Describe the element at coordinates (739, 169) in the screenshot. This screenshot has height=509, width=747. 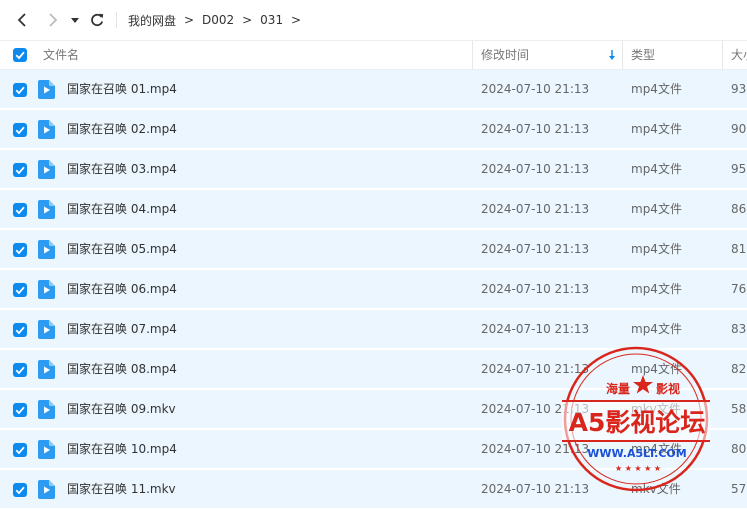
I see `file-size: 958` at that location.